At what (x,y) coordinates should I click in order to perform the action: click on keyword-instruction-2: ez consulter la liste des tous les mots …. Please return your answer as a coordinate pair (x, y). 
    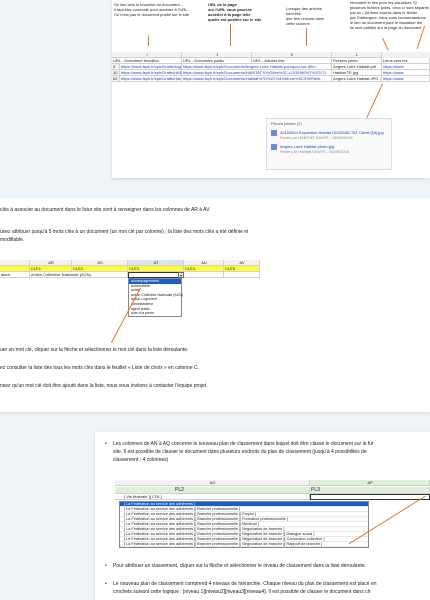
    Looking at the image, I should click on (99, 368).